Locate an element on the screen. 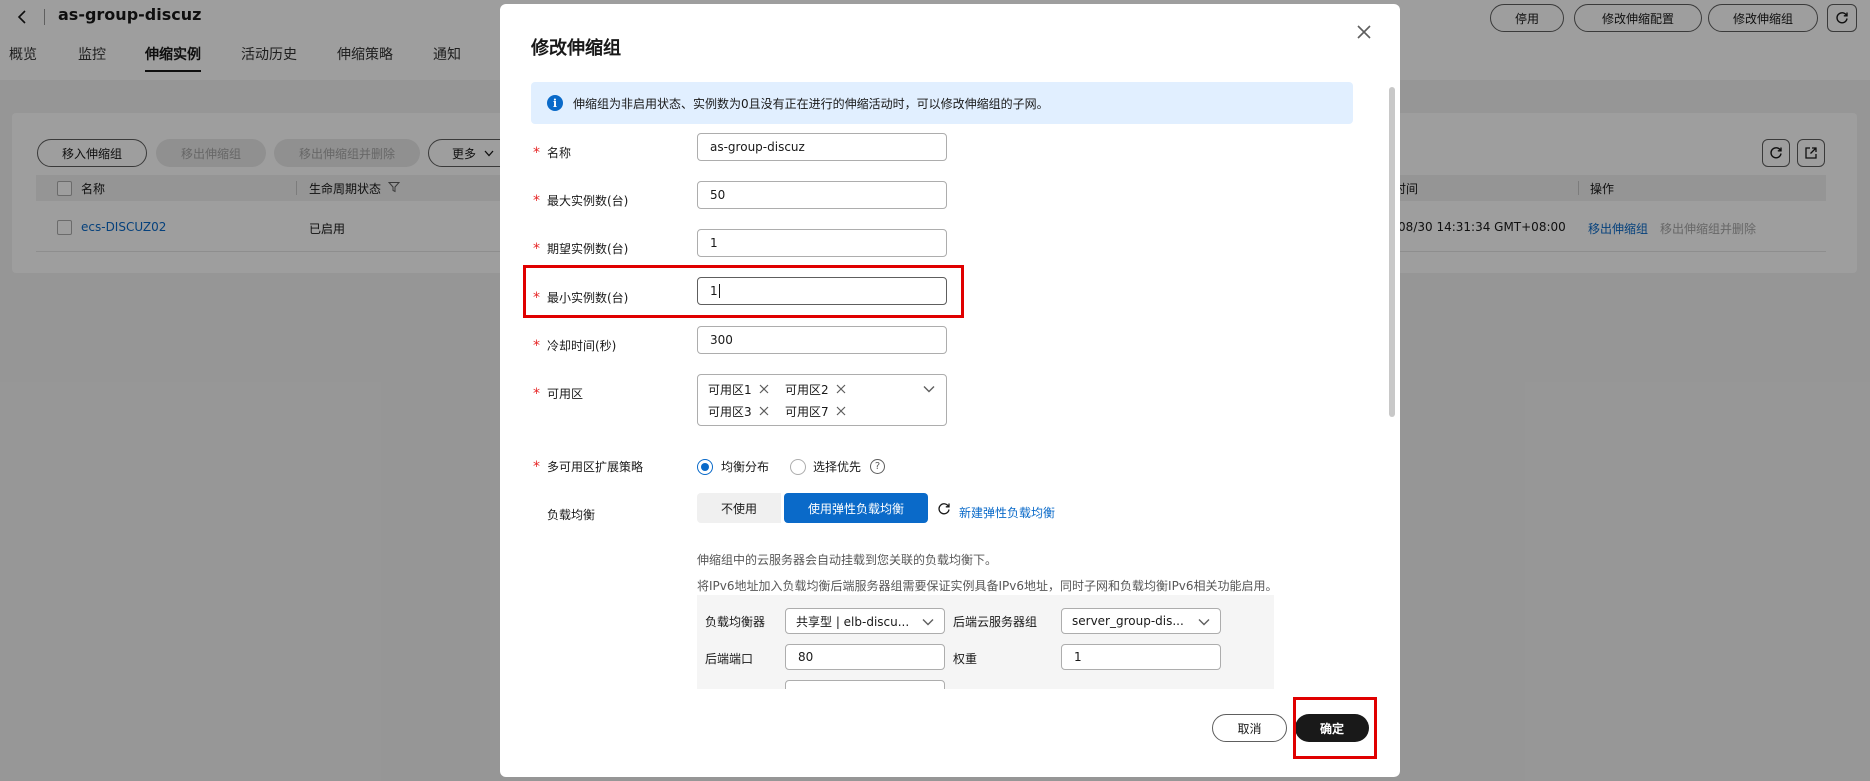 The width and height of the screenshot is (1870, 781). az-multiselect: 可用区1 可用区2 可用区3 可用区7 is located at coordinates (822, 400).